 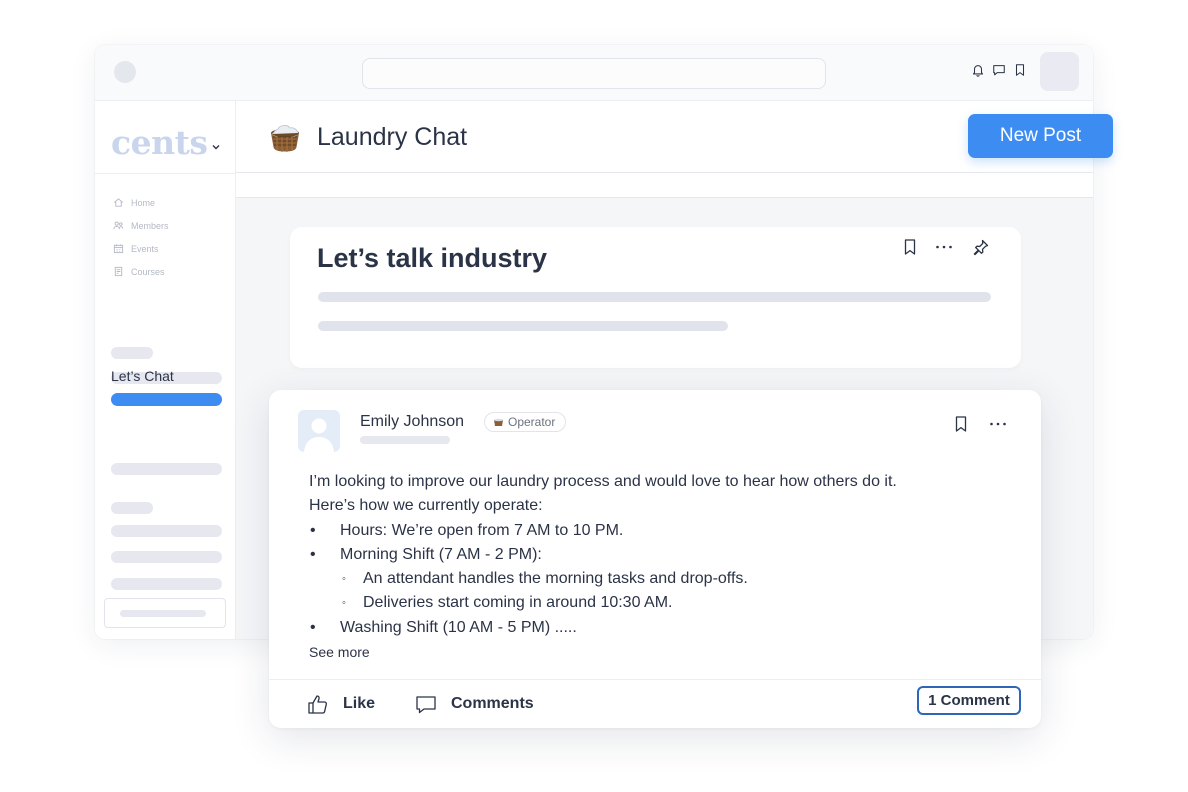 I want to click on sidebar-item-home: Home, so click(x=141, y=202).